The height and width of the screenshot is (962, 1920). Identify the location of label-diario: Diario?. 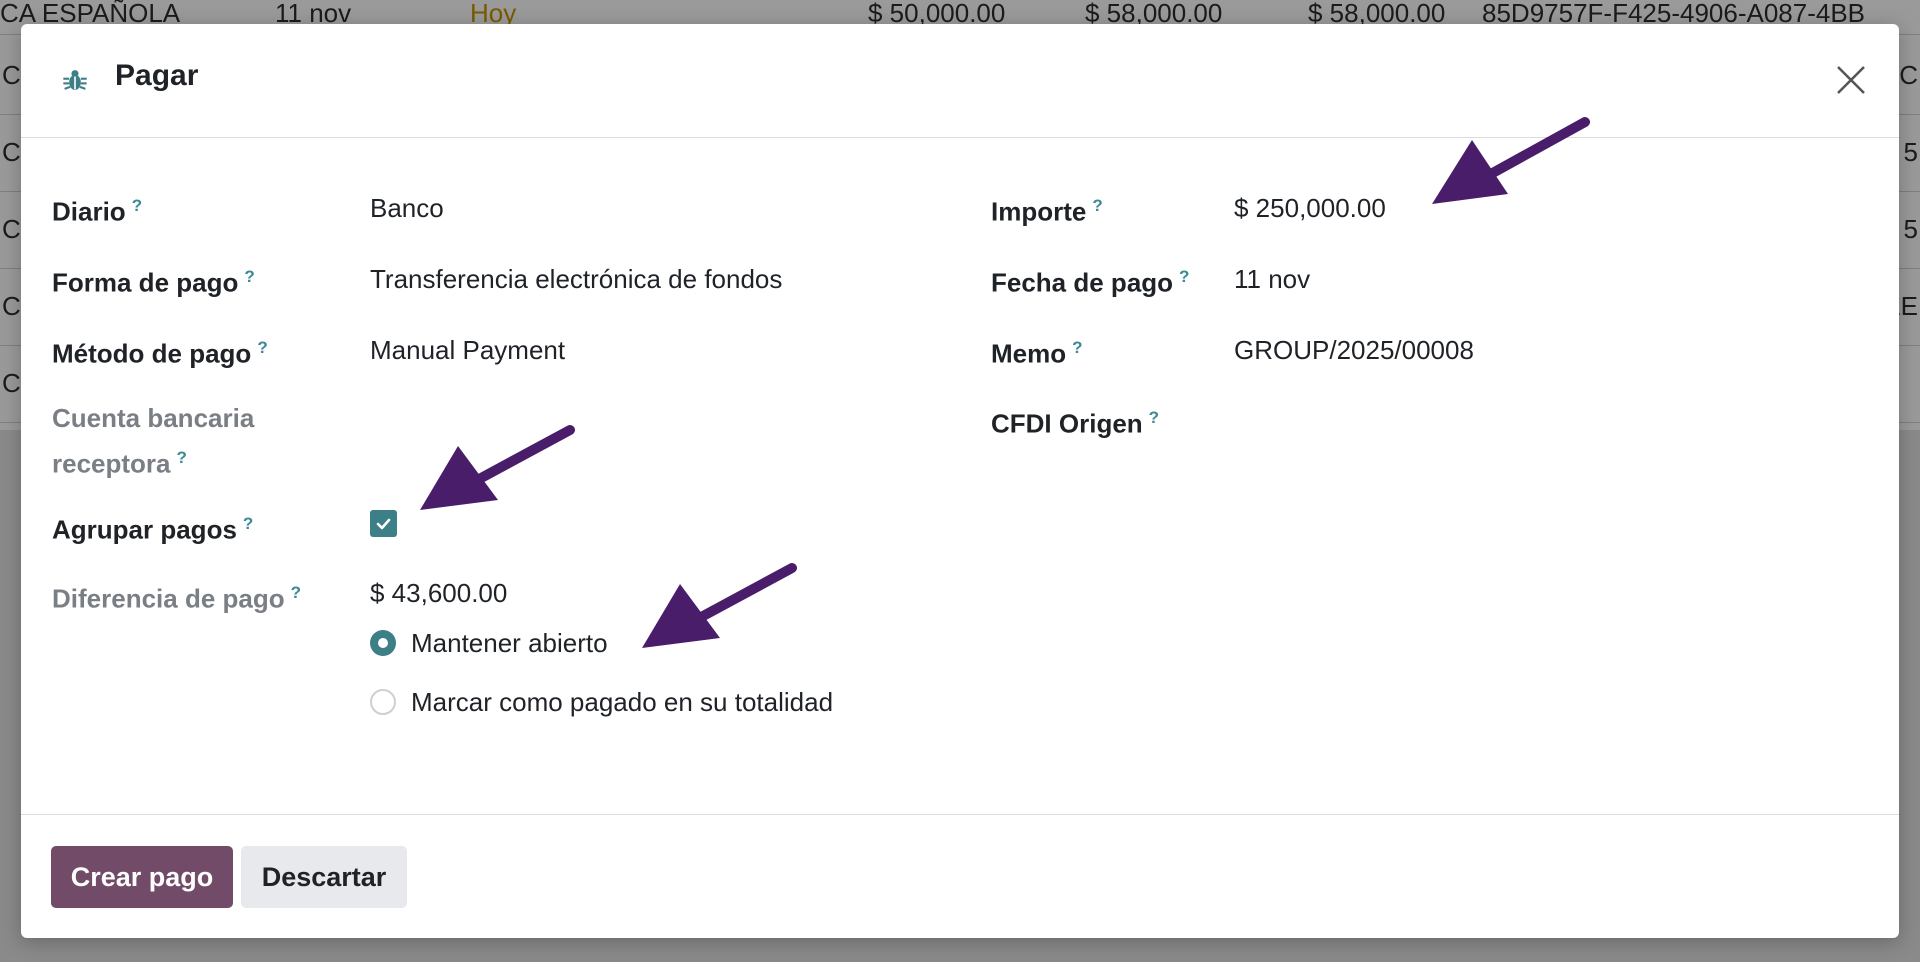
(97, 209).